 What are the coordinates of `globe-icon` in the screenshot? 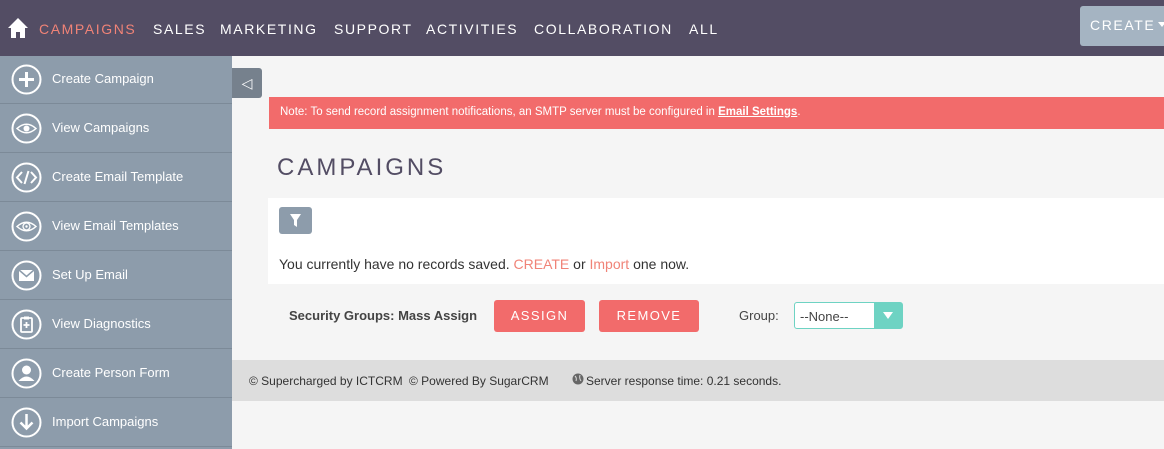 It's located at (578, 379).